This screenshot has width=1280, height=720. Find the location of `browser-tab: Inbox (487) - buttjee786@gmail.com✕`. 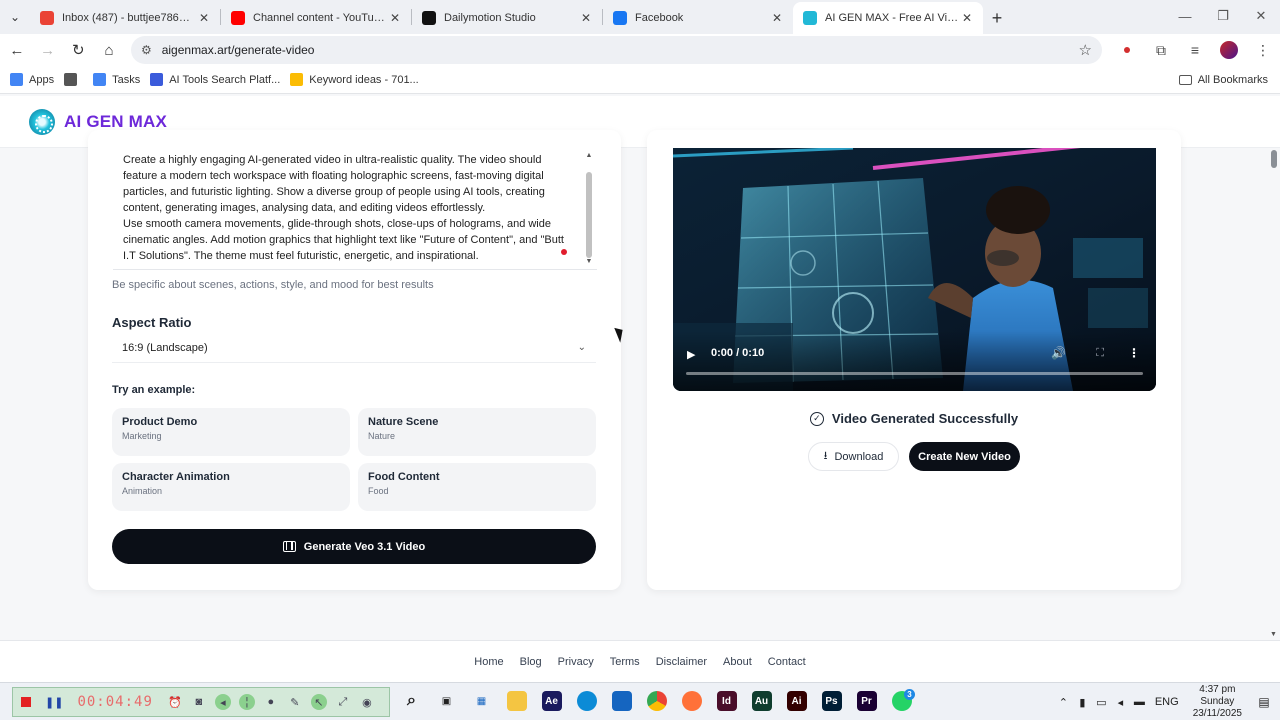

browser-tab: Inbox (487) - buttjee786@gmail.com✕ is located at coordinates (125, 18).